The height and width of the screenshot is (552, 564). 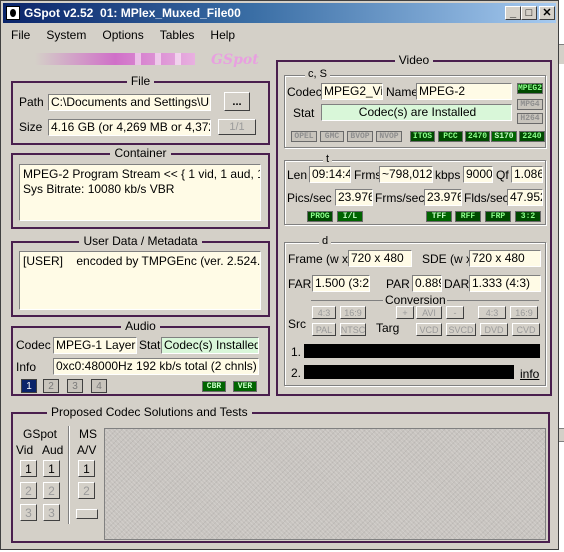 What do you see at coordinates (547, 13) in the screenshot?
I see `close-button: ✕` at bounding box center [547, 13].